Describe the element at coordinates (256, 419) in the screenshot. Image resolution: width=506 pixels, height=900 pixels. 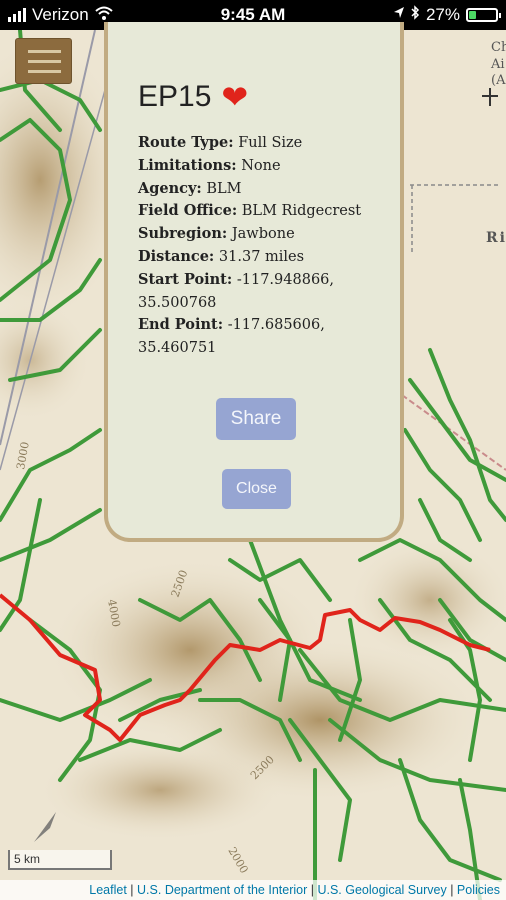
I see `share-button: Share` at that location.